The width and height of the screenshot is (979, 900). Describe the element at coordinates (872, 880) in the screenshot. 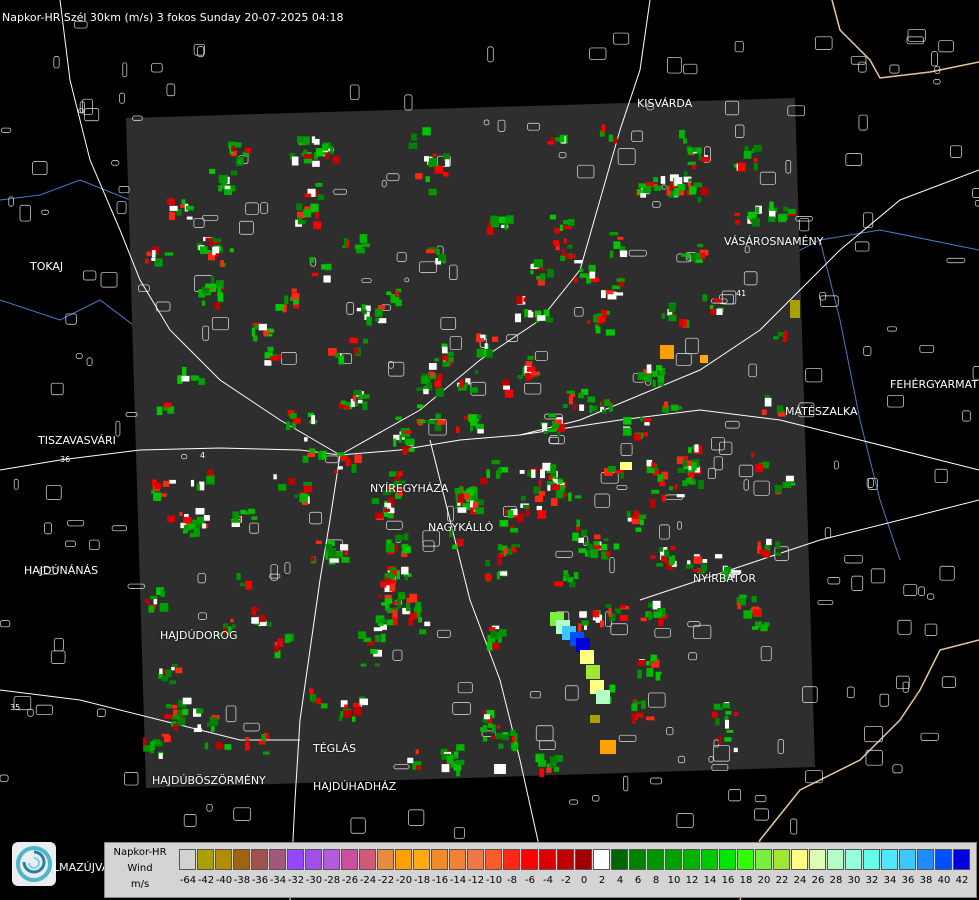

I see `legend-tick: 32` at that location.